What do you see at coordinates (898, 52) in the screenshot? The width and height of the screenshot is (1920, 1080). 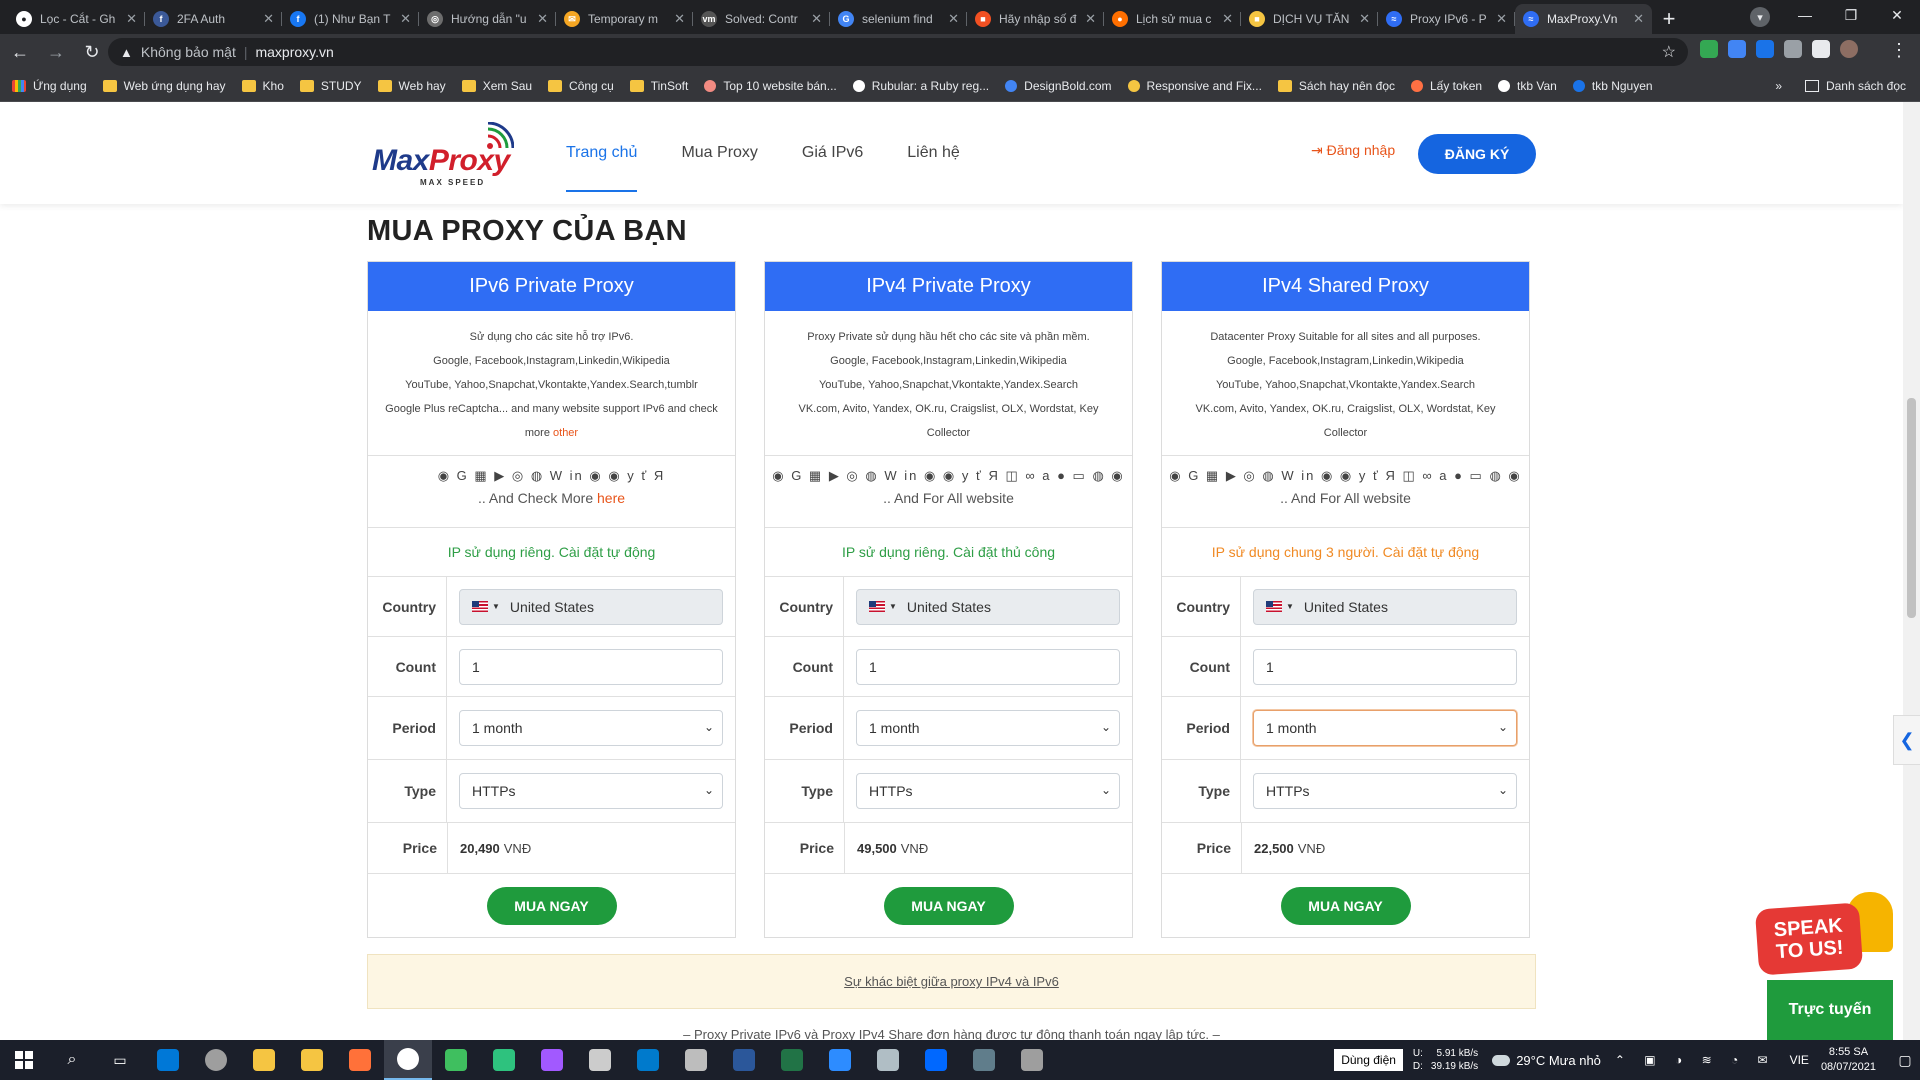 I see `address-bar: ▲ Không bảo mật | maxproxy.vn ☆` at bounding box center [898, 52].